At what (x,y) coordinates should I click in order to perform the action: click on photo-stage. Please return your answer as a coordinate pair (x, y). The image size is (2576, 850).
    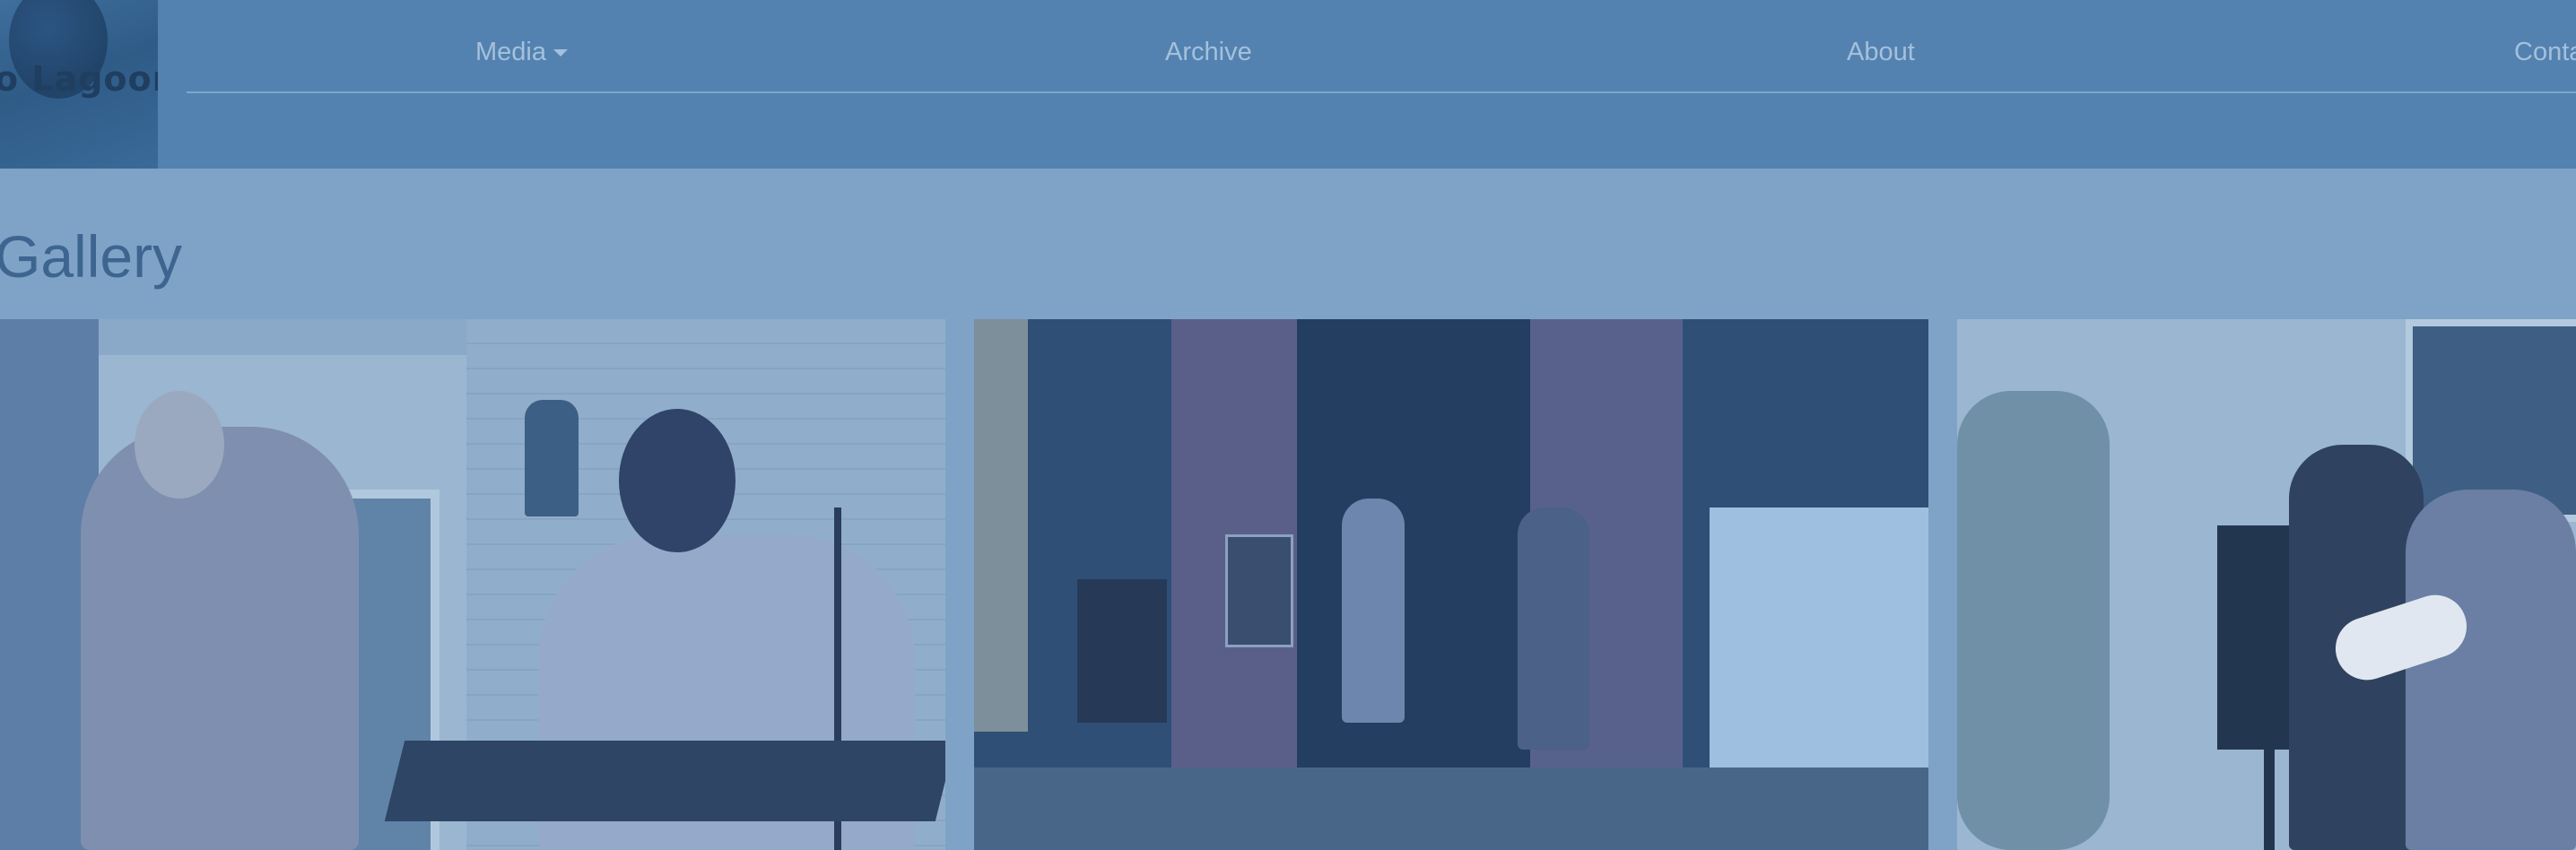
    Looking at the image, I should click on (1418, 552).